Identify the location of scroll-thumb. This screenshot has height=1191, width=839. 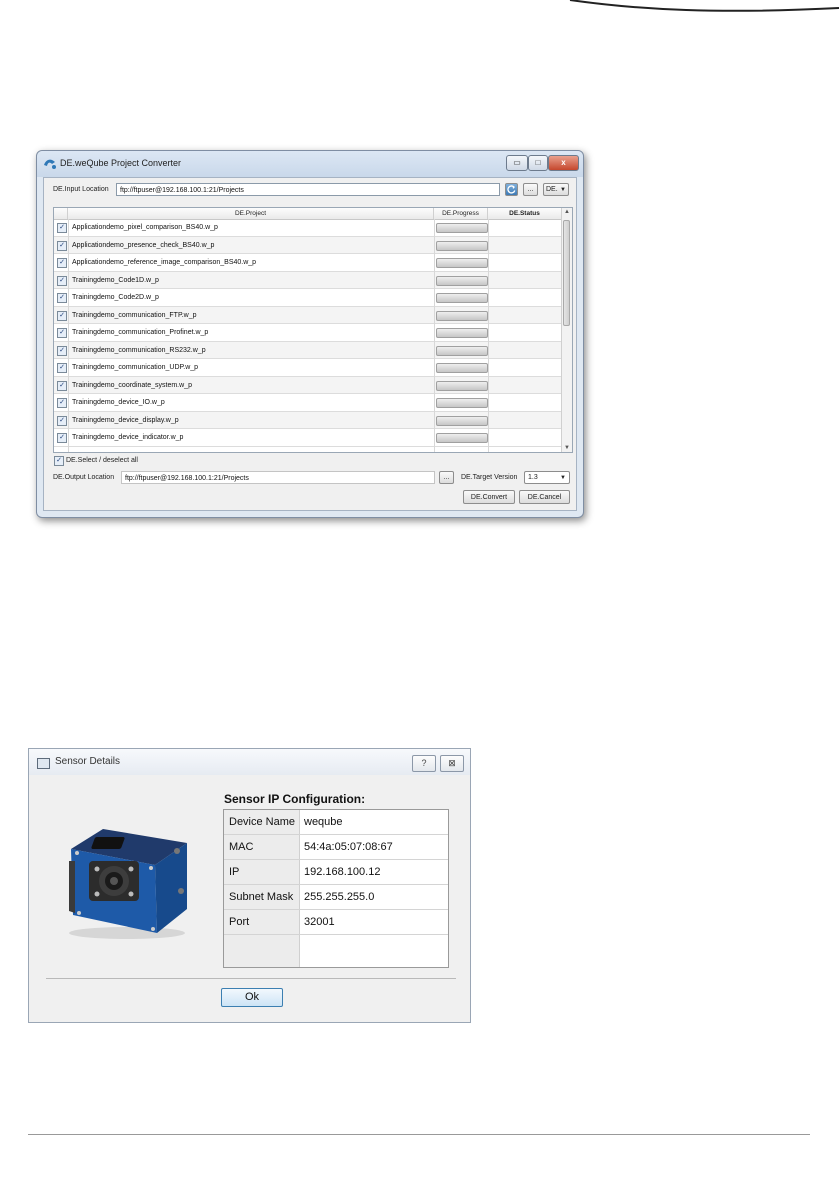
(566, 273).